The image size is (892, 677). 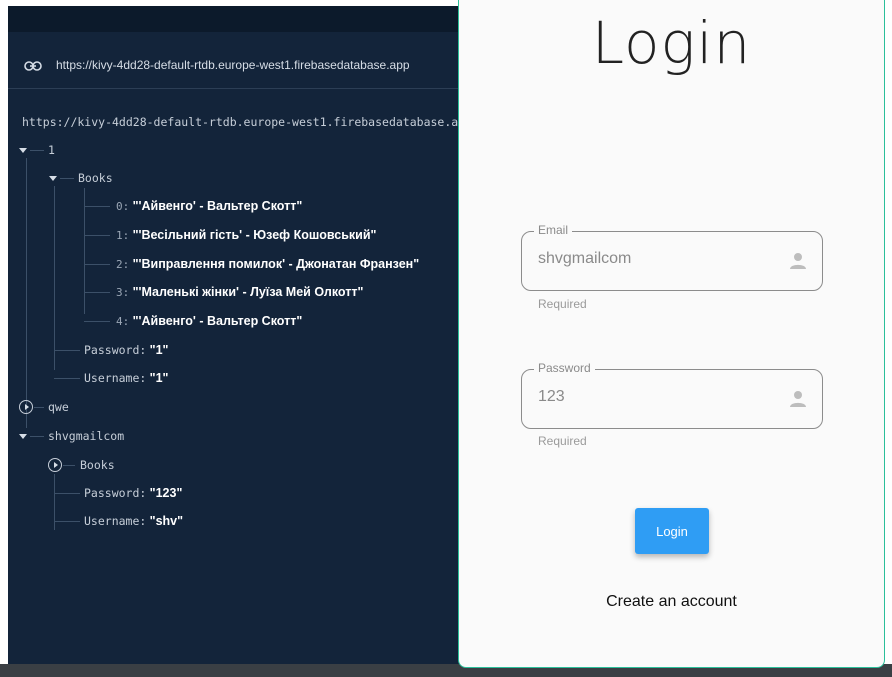 What do you see at coordinates (562, 441) in the screenshot?
I see `password-helper-text: Required` at bounding box center [562, 441].